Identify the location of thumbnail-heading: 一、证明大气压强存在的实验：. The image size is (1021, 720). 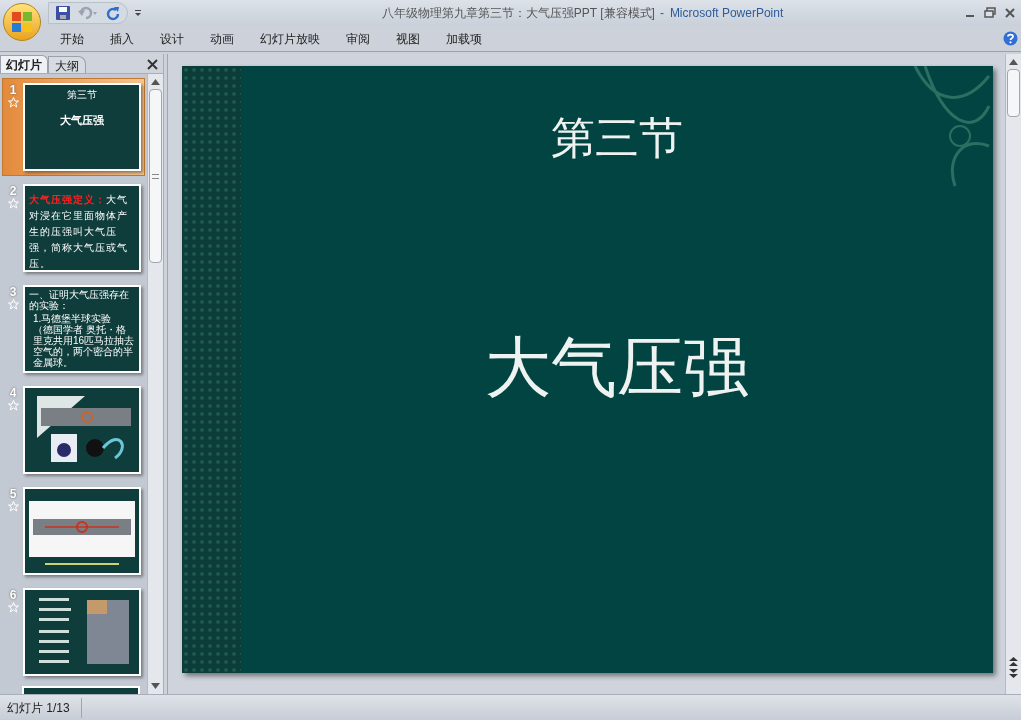
(79, 300).